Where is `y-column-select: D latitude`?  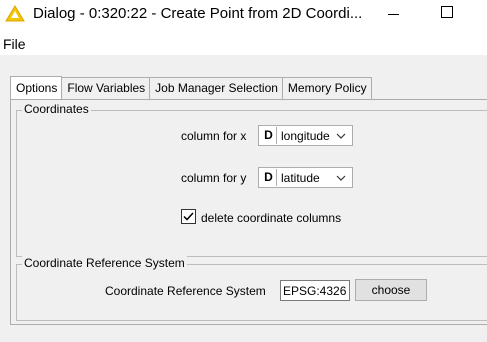
y-column-select: D latitude is located at coordinates (305, 177).